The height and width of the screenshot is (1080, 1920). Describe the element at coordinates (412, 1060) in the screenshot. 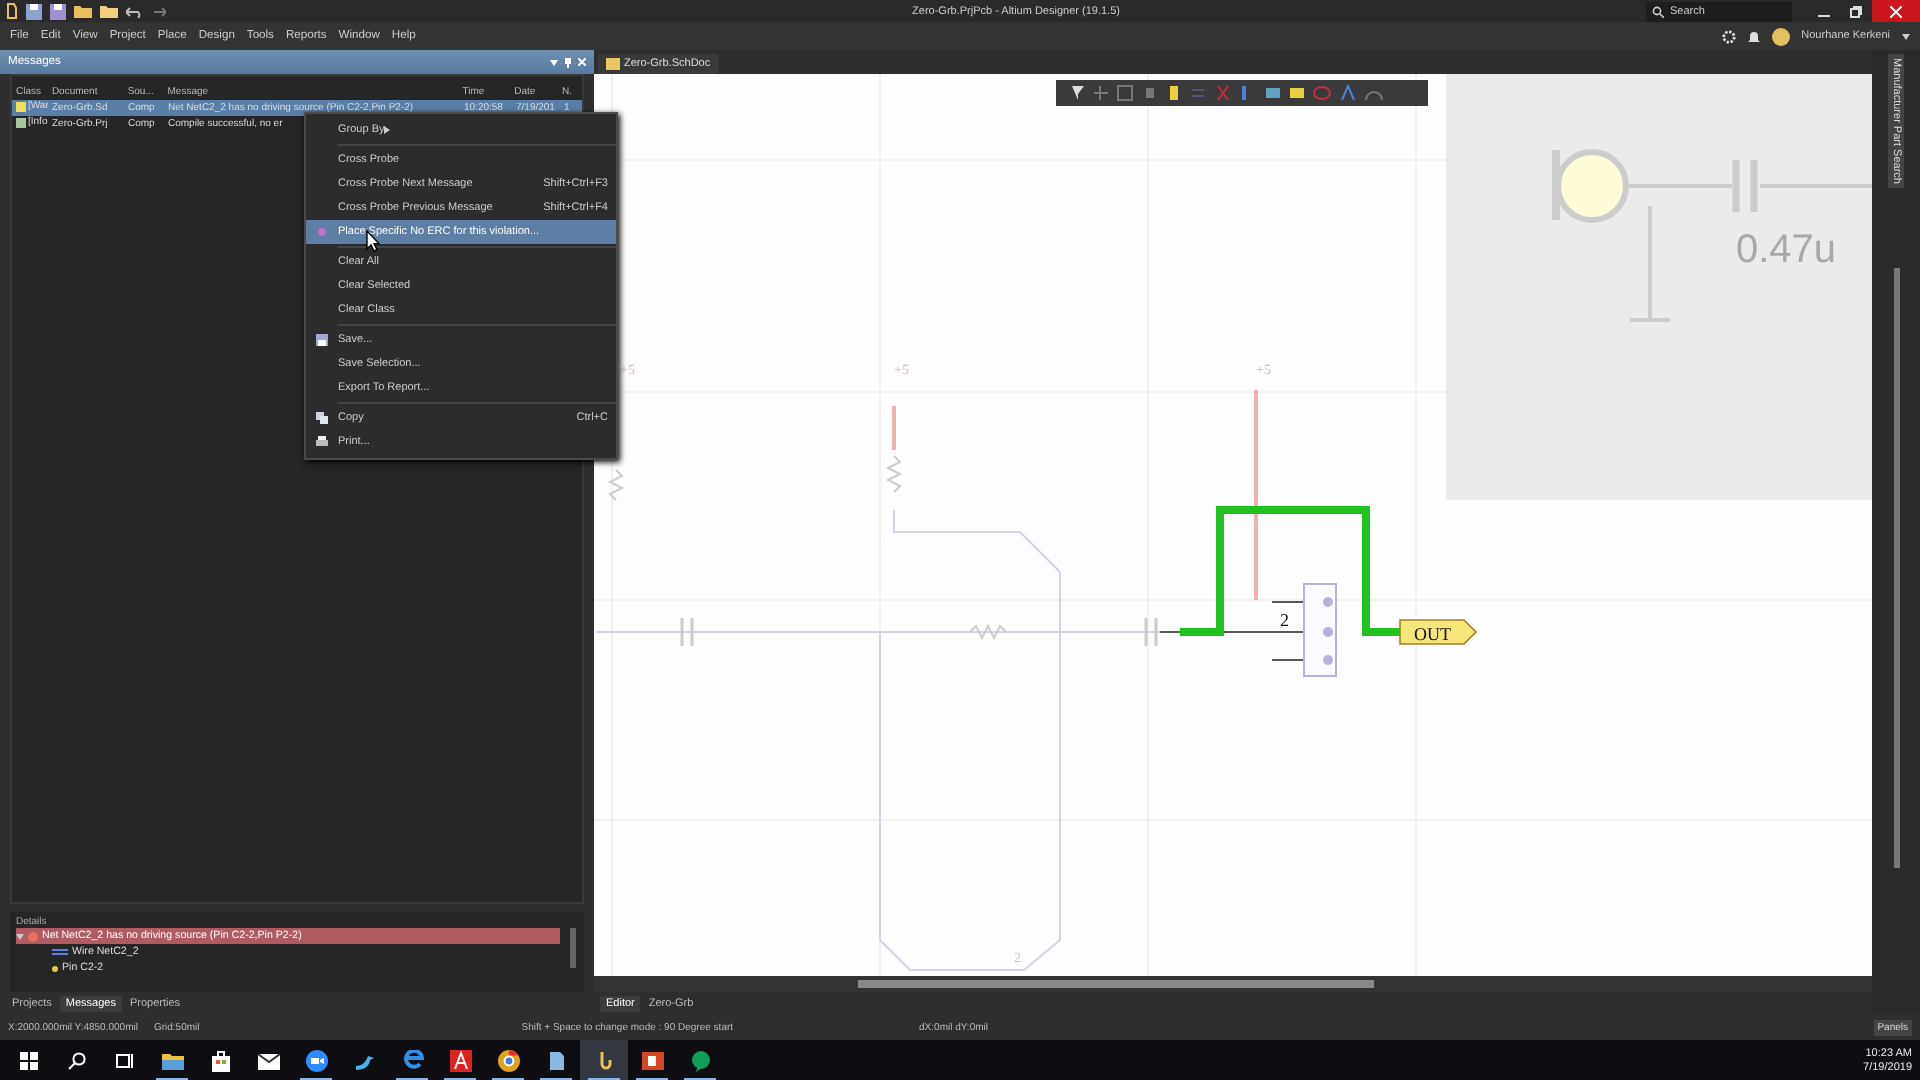

I see `browser-e-icon` at that location.